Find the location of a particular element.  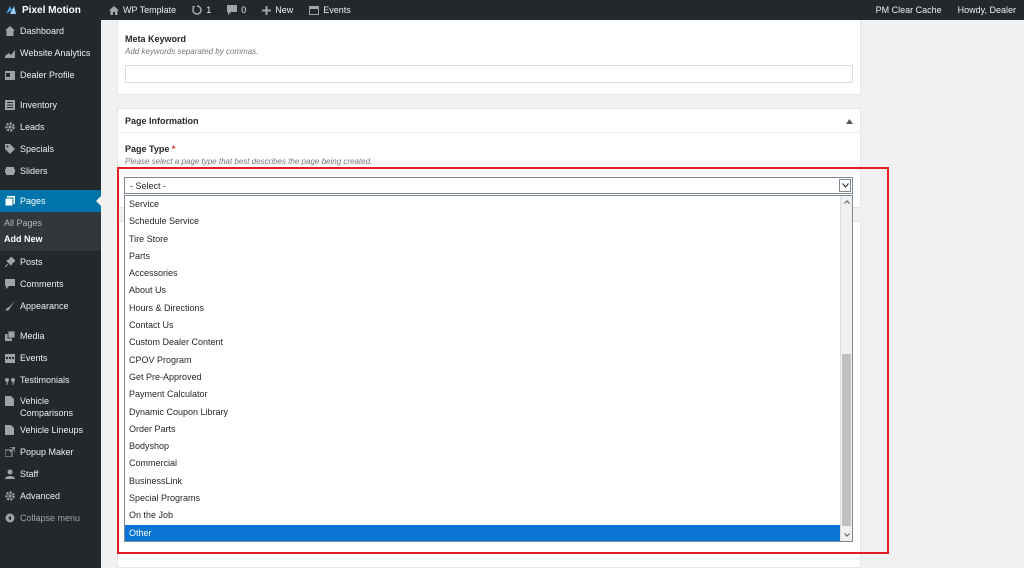

clear-cache-link: PM Clear Cache is located at coordinates (909, 10).